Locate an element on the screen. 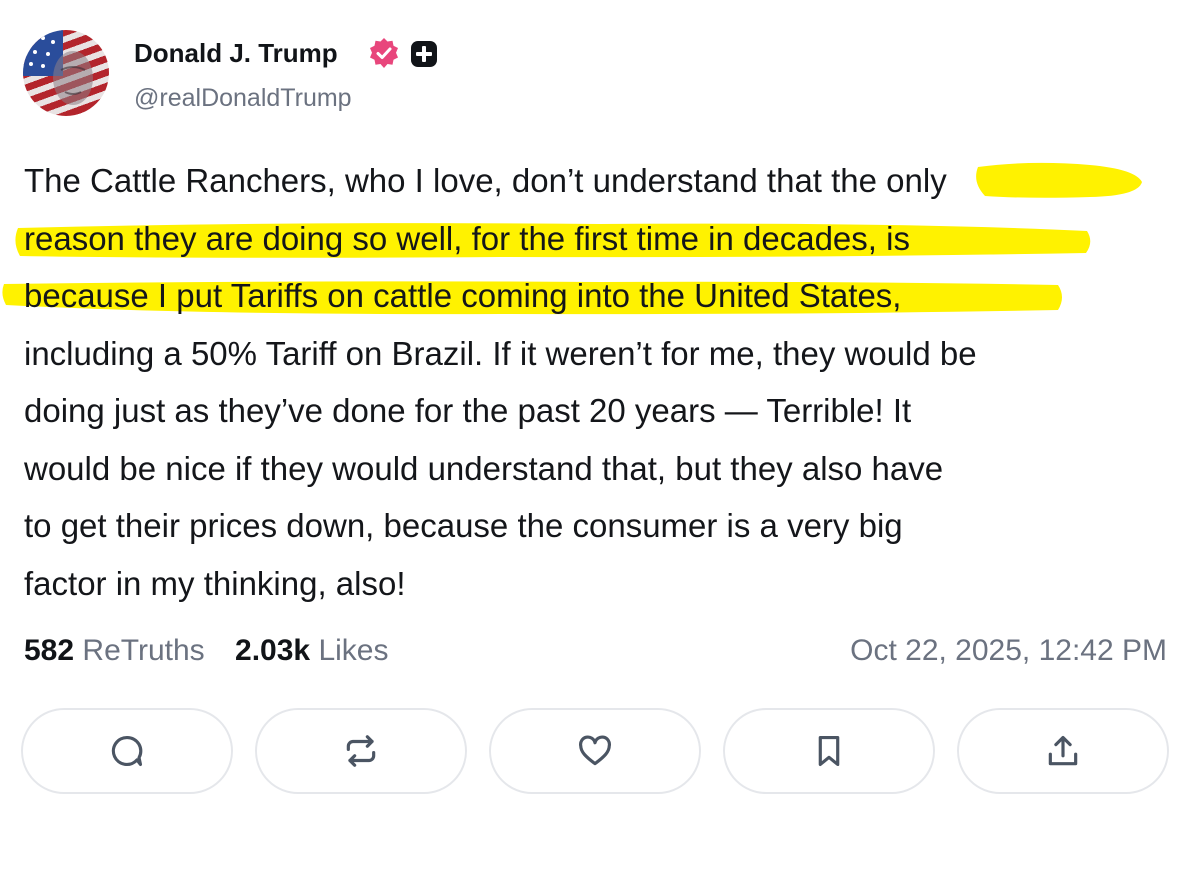 The image size is (1200, 870). retruths-count: 582 is located at coordinates (49, 650).